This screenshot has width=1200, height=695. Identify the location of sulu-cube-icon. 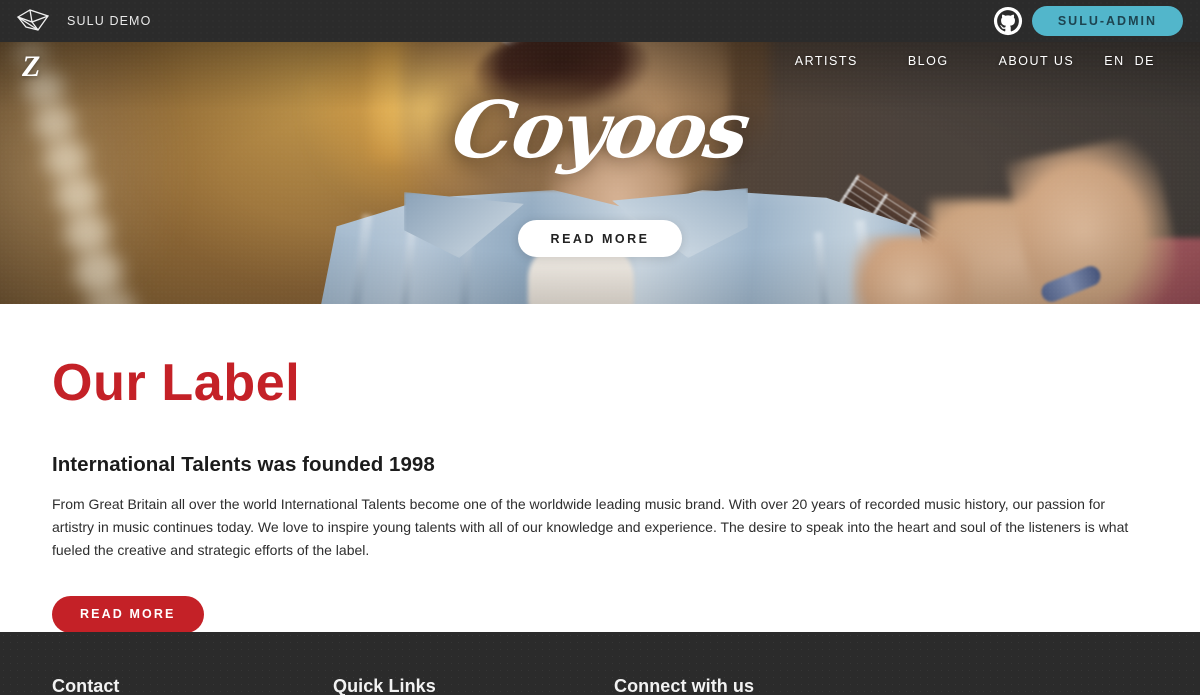
(33, 20).